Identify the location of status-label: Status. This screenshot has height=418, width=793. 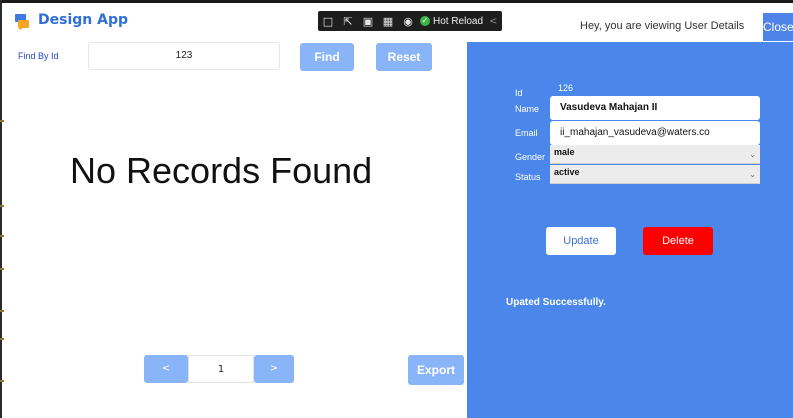
(528, 177).